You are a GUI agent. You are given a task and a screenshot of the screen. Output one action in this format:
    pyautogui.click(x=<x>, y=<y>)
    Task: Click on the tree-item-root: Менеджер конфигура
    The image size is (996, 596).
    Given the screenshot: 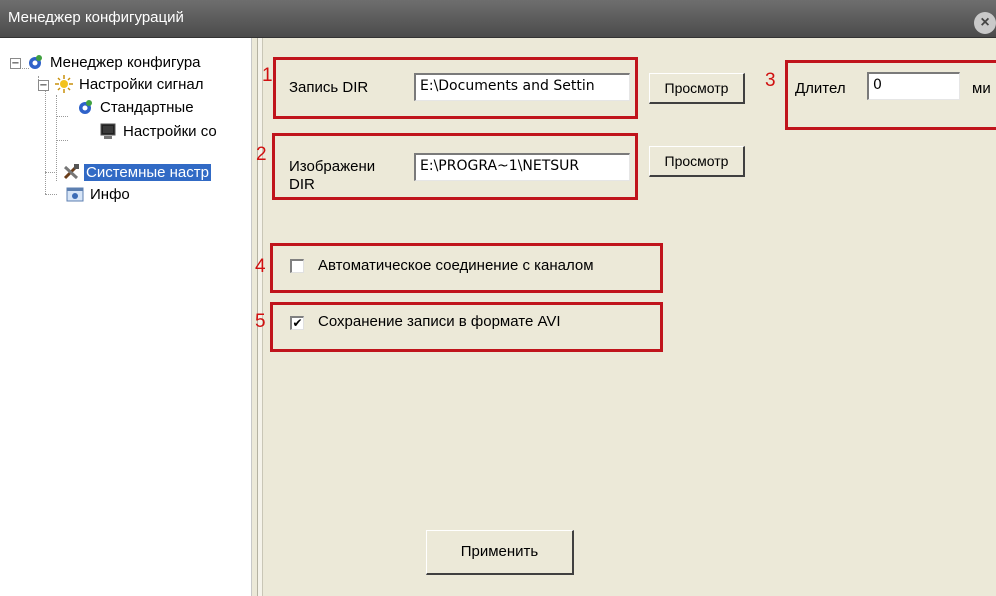 What is the action you would take?
    pyautogui.click(x=114, y=62)
    